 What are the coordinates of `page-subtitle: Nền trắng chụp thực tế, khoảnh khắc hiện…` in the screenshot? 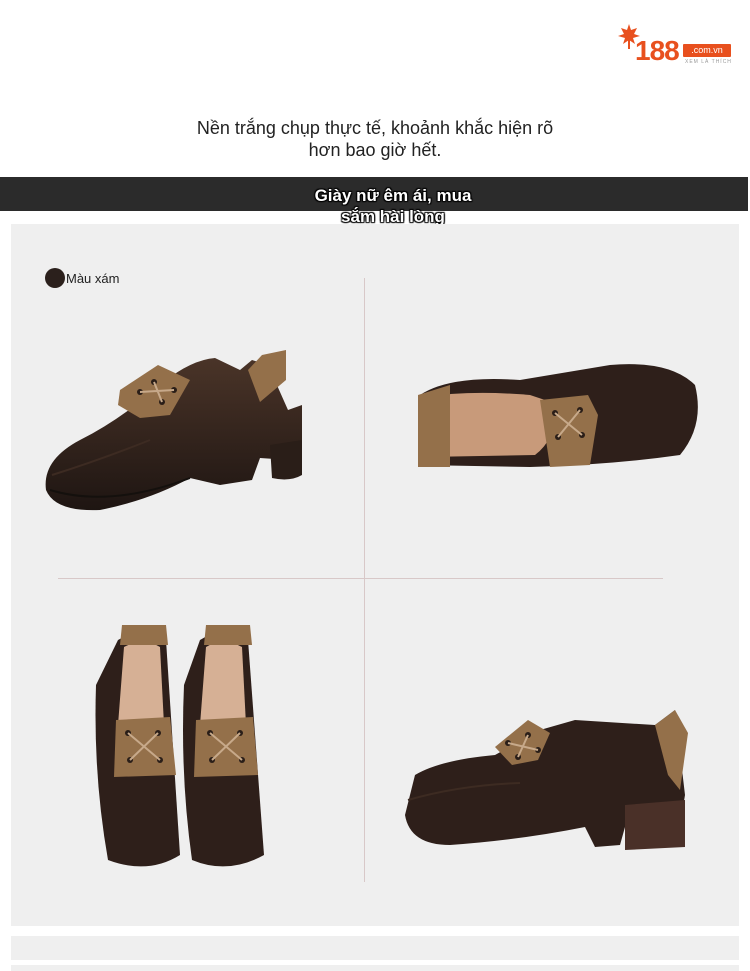 It's located at (375, 139).